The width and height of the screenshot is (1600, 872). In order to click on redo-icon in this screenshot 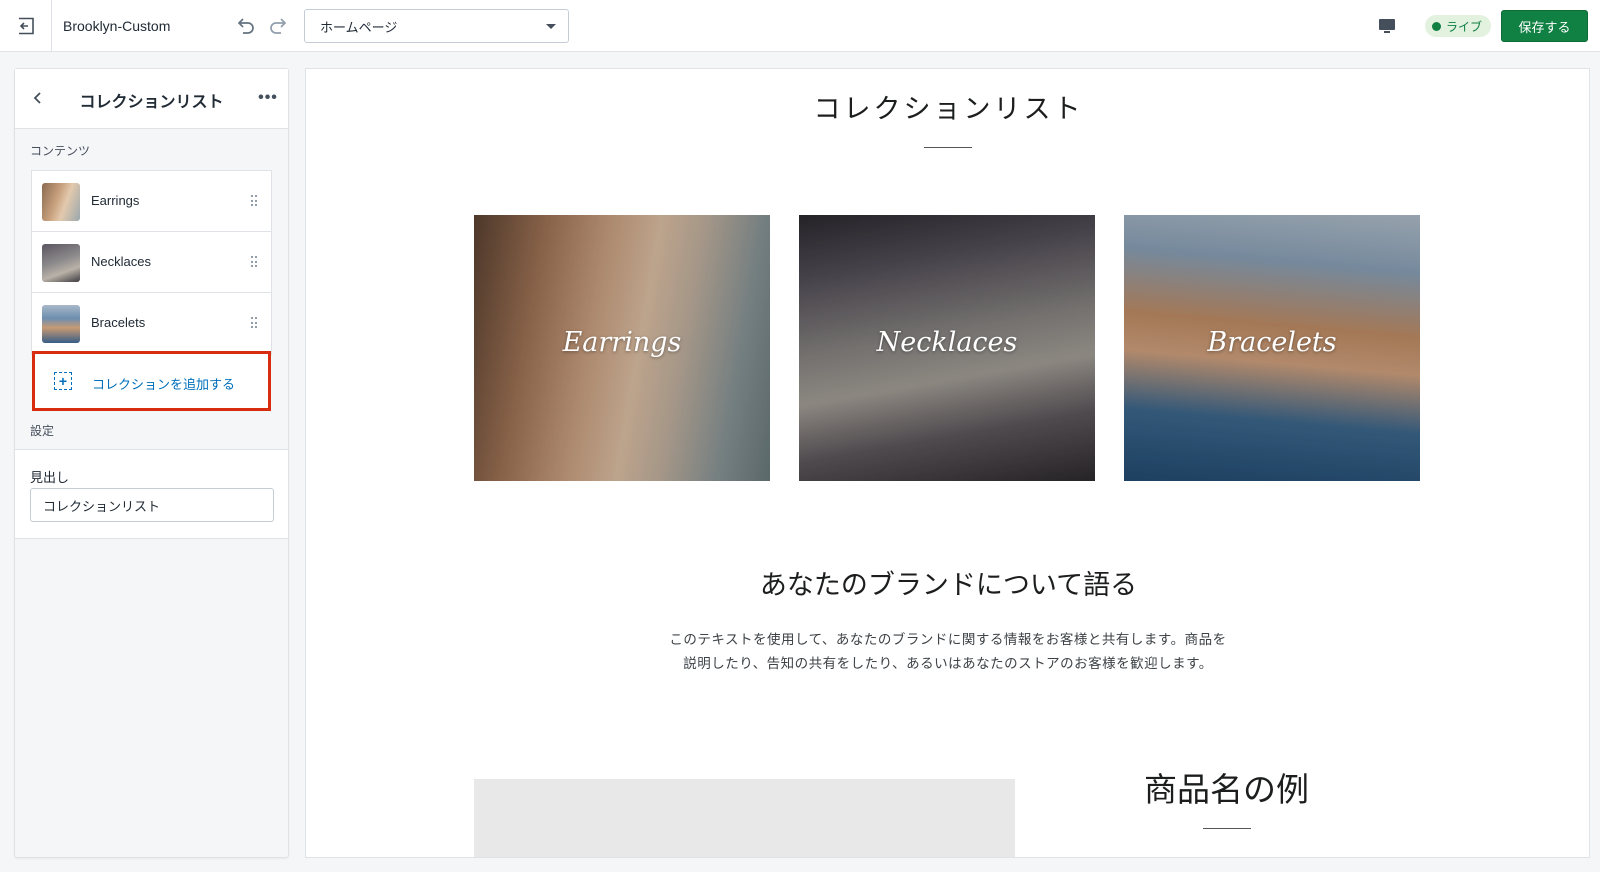, I will do `click(278, 26)`.